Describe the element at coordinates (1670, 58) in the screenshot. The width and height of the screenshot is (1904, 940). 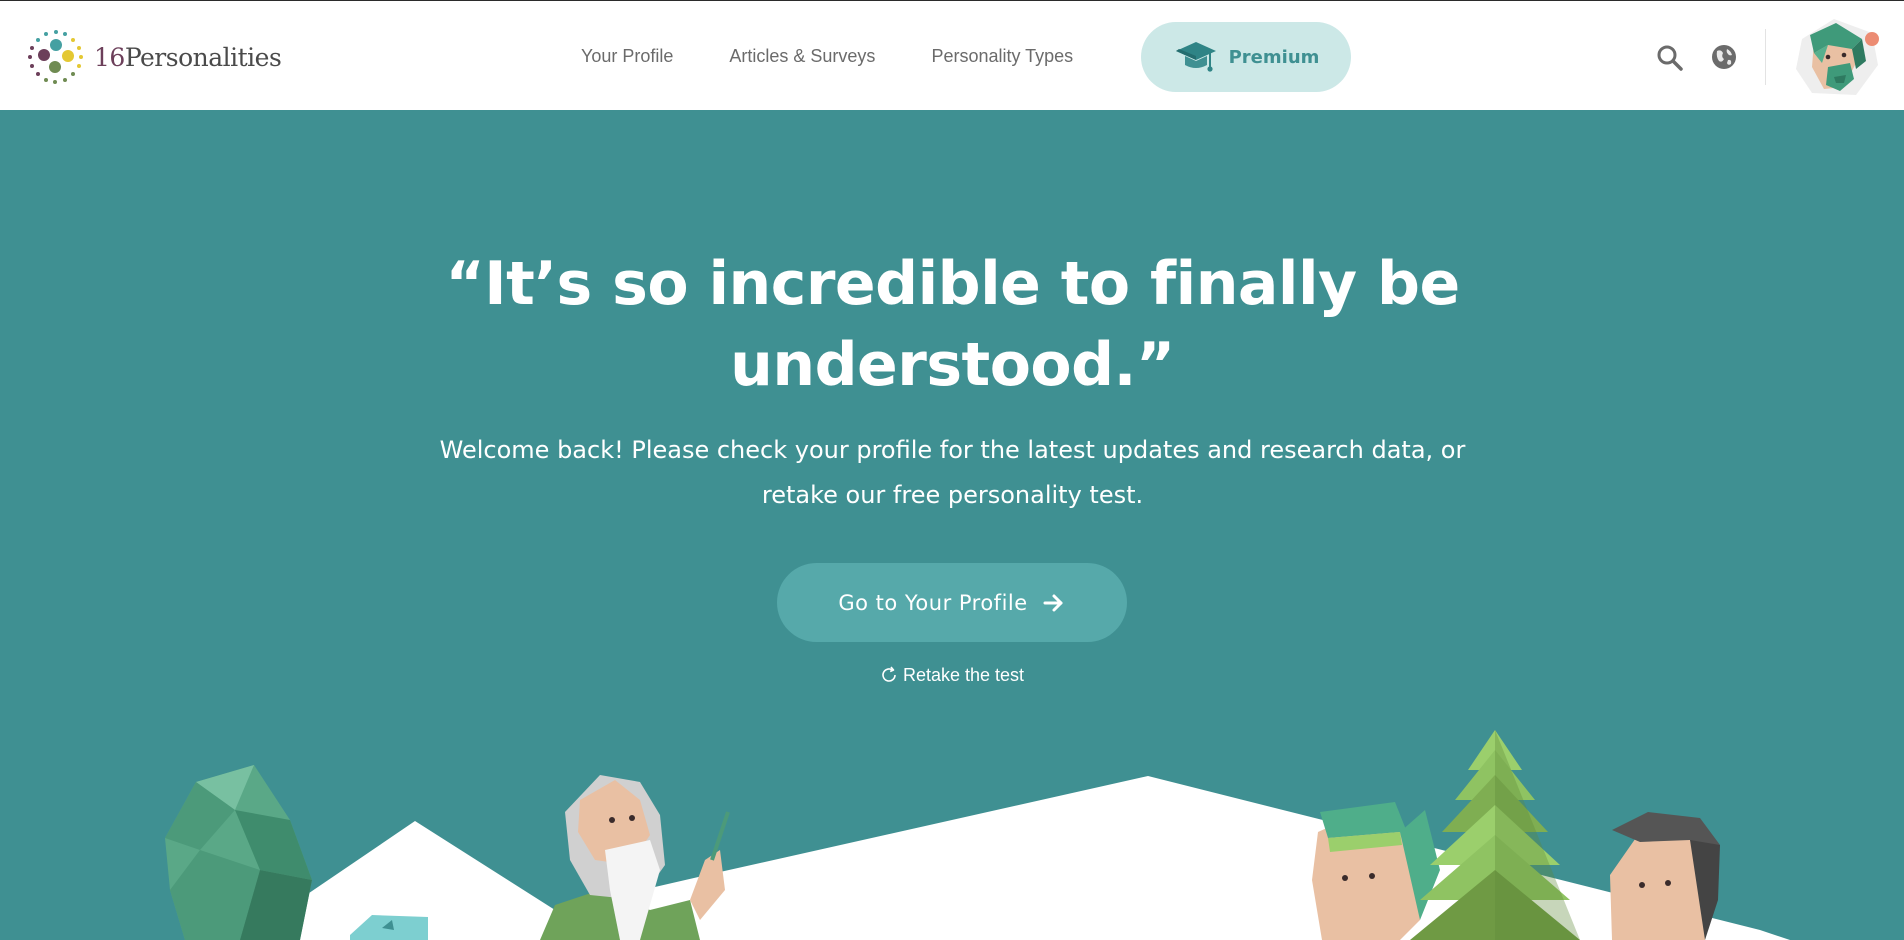
I see `search-icon` at that location.